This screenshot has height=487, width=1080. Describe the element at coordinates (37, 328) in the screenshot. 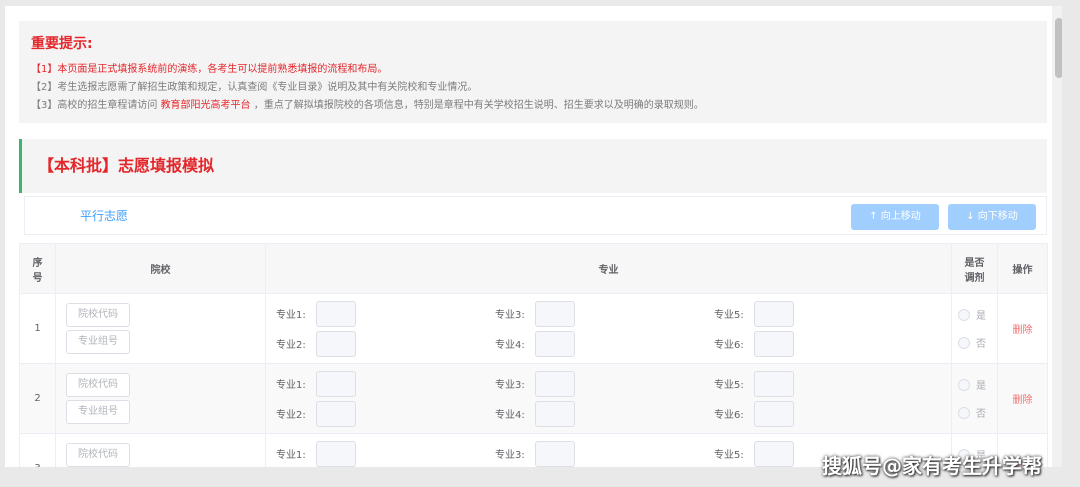

I see `row-index: 1` at that location.